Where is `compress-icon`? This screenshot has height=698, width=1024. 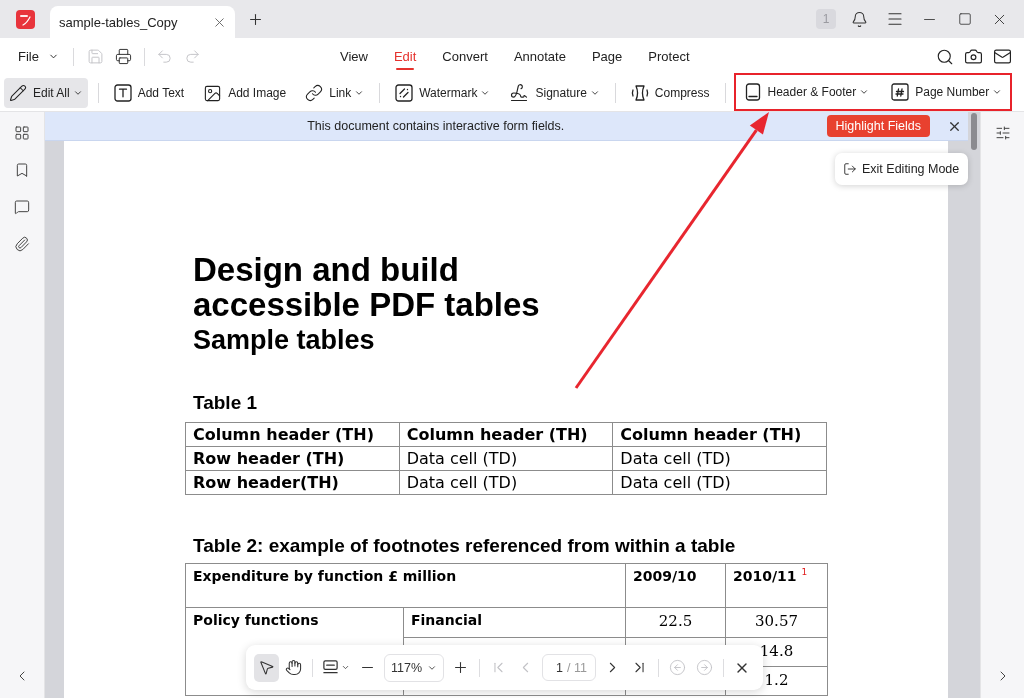
compress-icon is located at coordinates (639, 93).